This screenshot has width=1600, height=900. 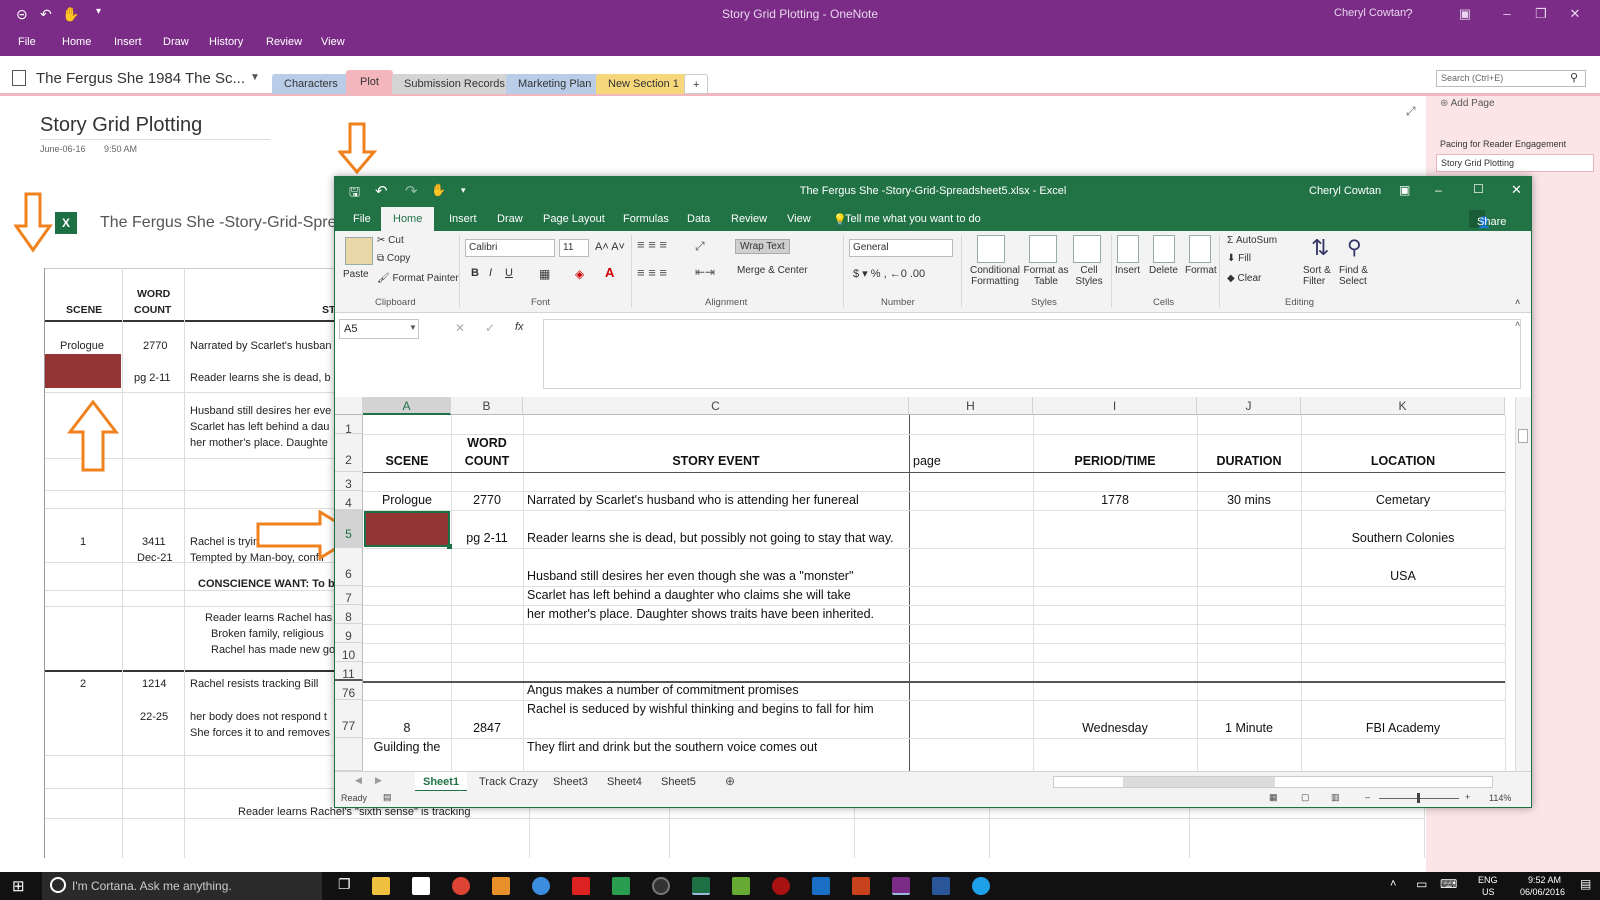 I want to click on cancel-icon: ✕, so click(x=460, y=328).